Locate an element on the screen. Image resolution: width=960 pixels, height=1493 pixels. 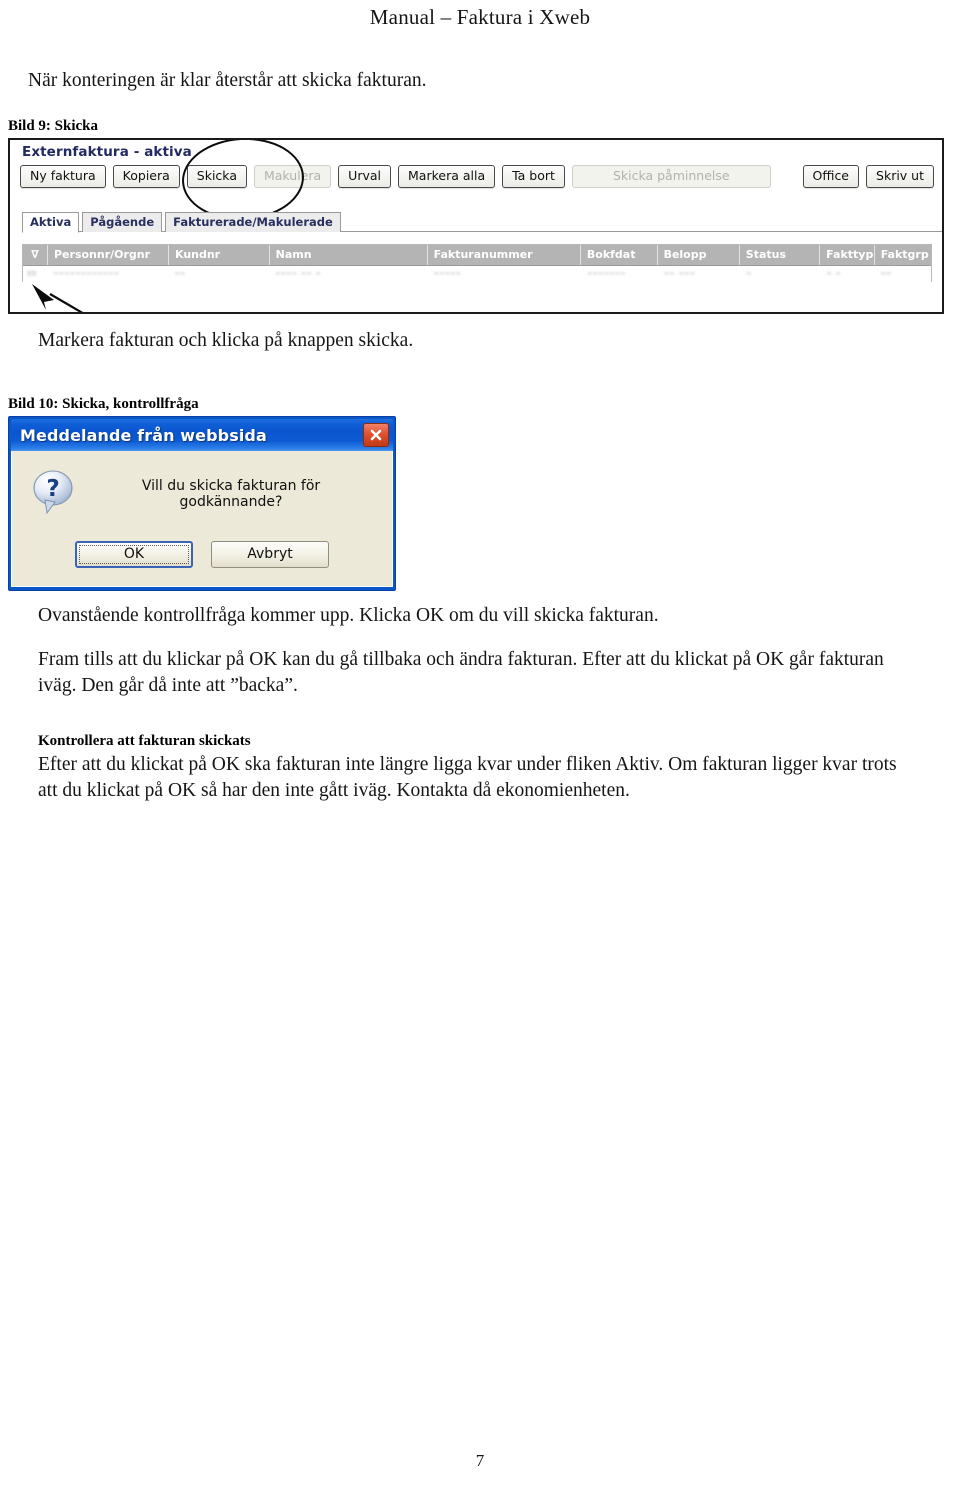
cell-kundnr: –– is located at coordinates (180, 274).